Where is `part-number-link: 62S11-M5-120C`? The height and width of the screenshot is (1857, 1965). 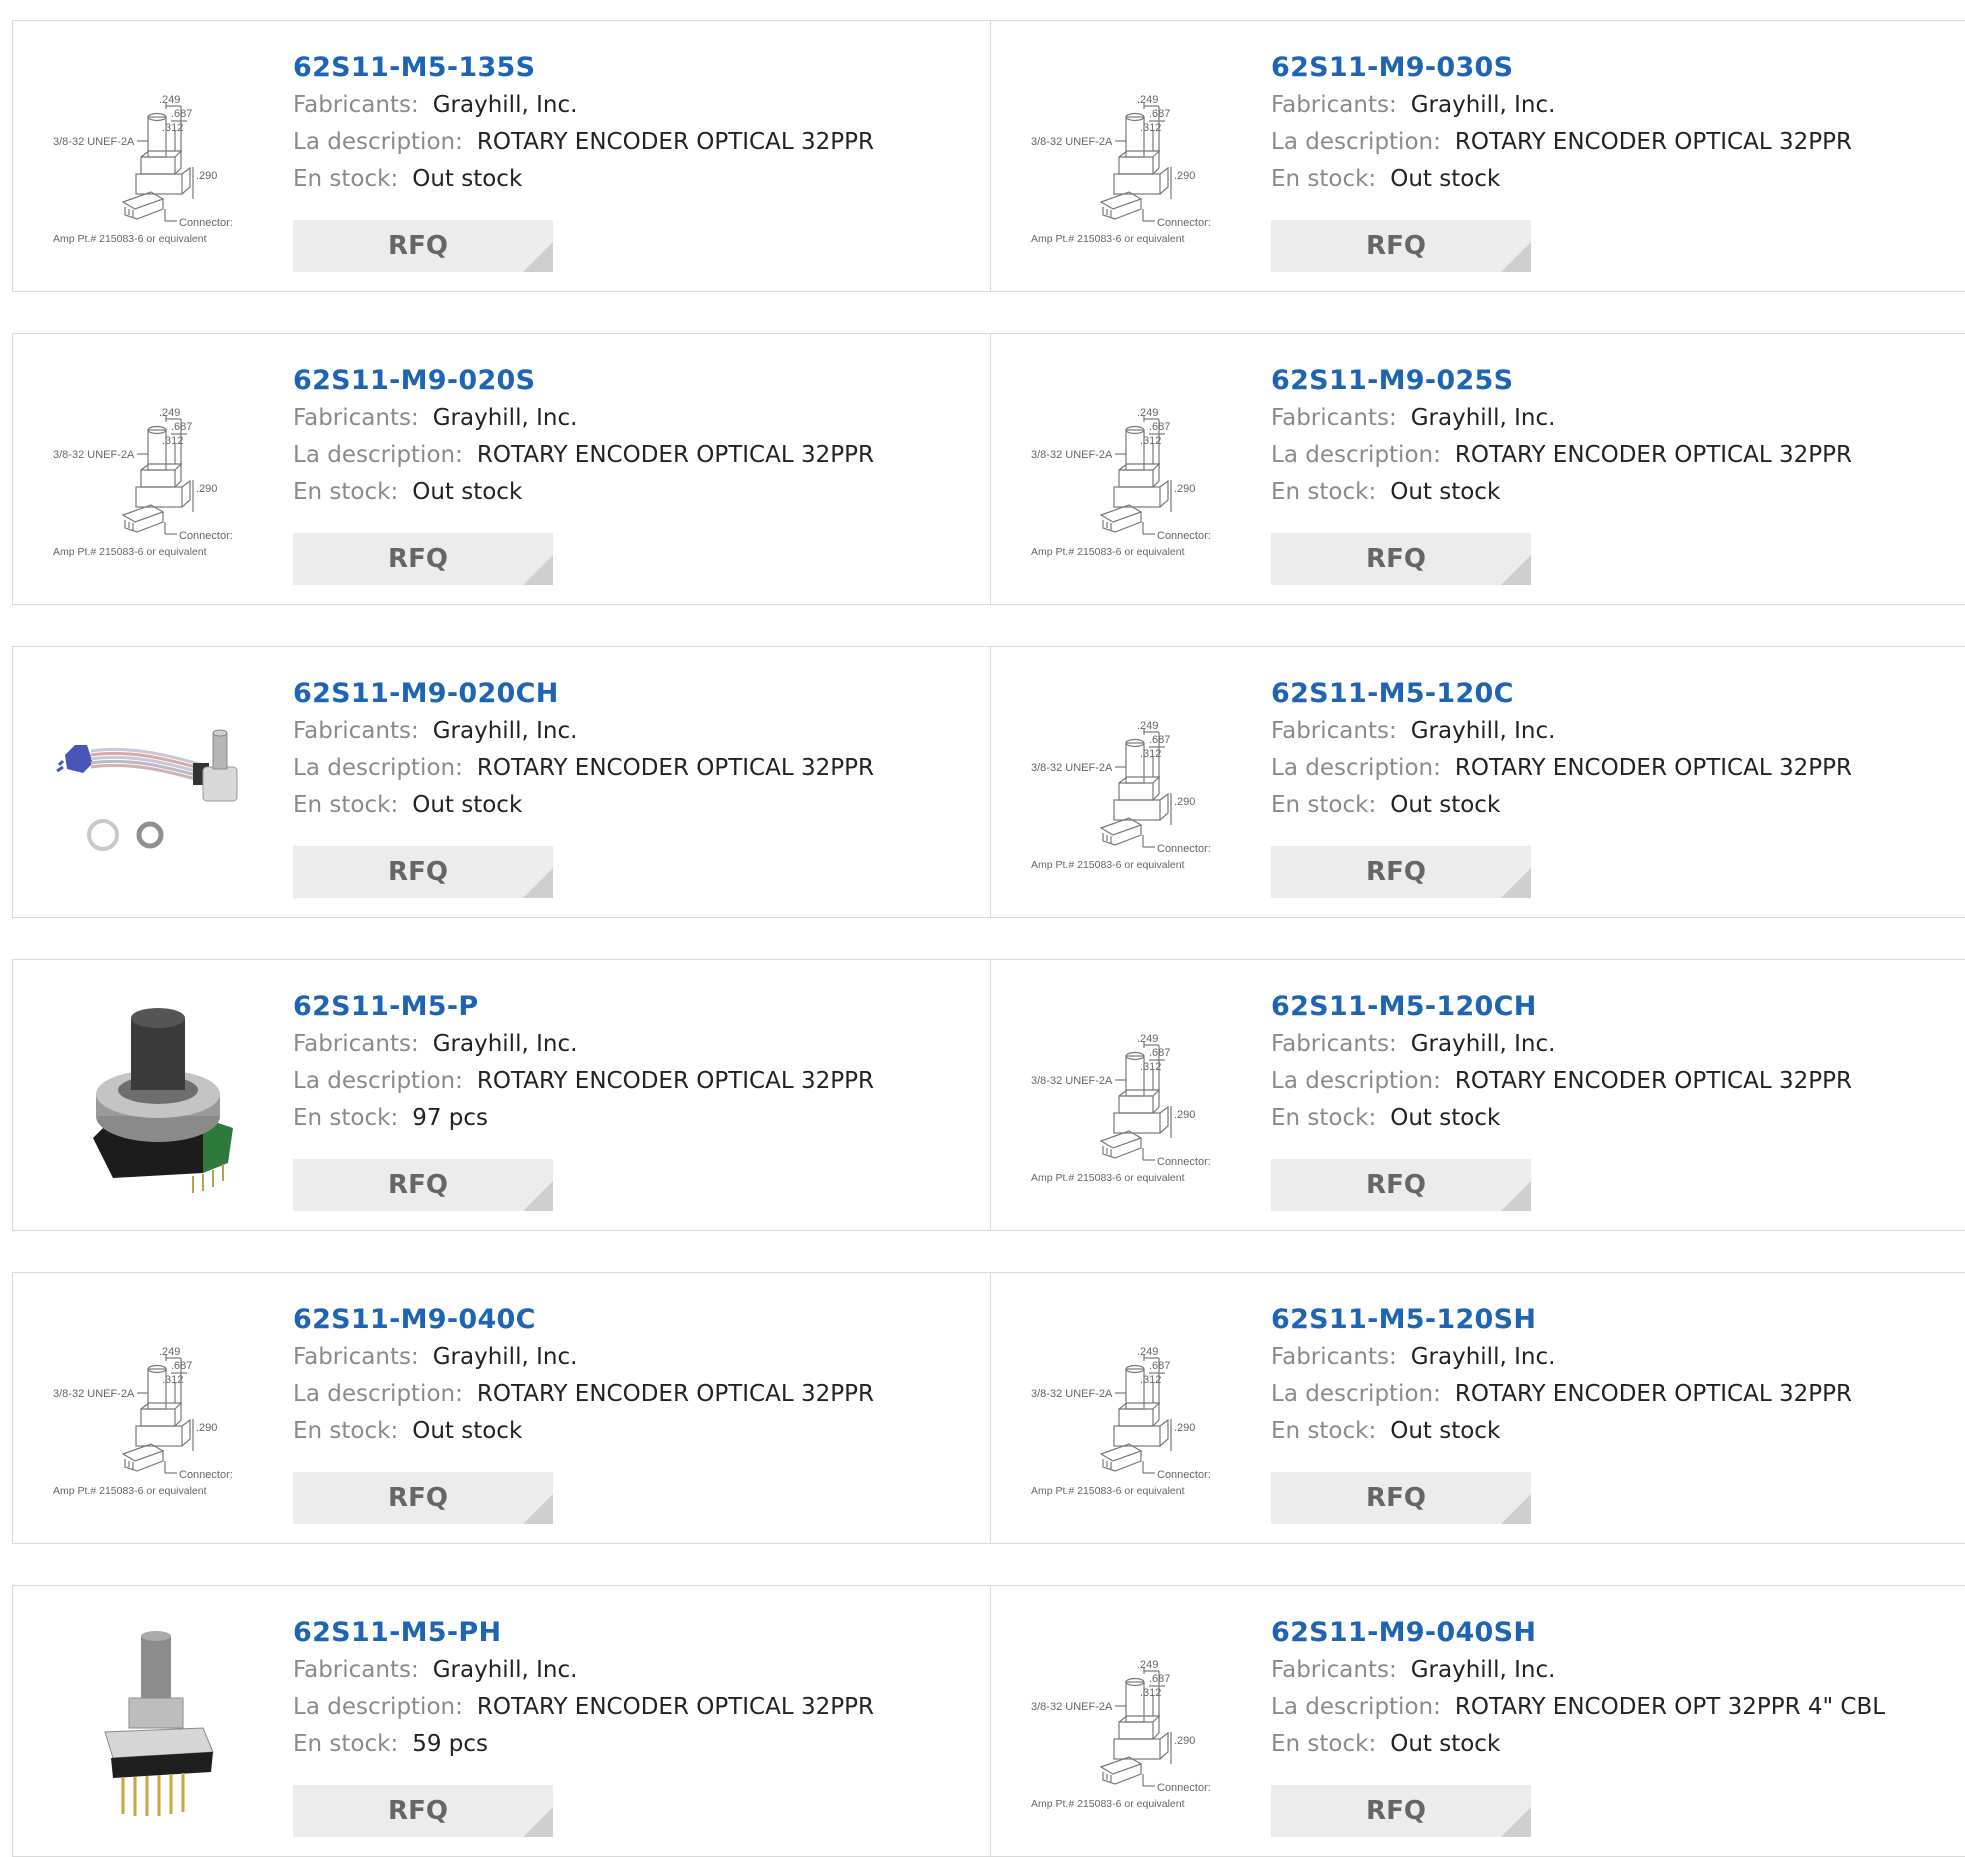
part-number-link: 62S11-M5-120C is located at coordinates (1561, 694).